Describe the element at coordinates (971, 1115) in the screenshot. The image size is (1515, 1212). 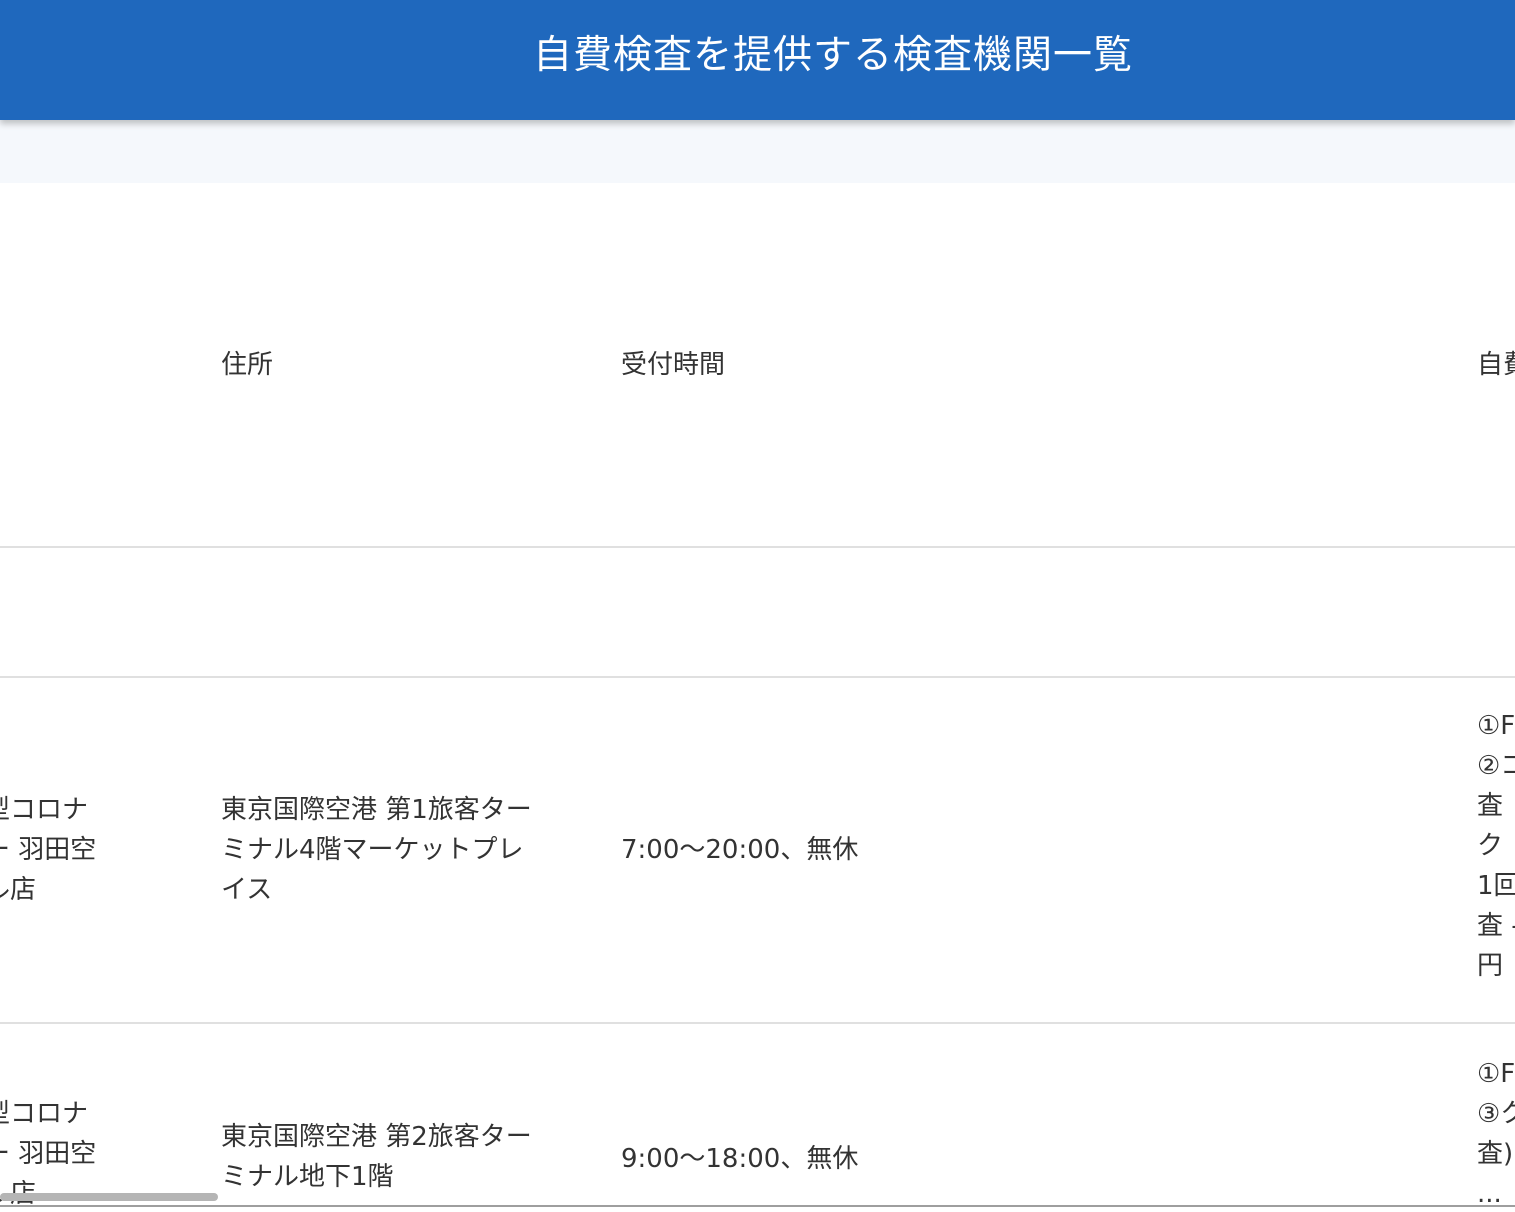
I see `hours-cell: 9:00〜18:00、無休` at that location.